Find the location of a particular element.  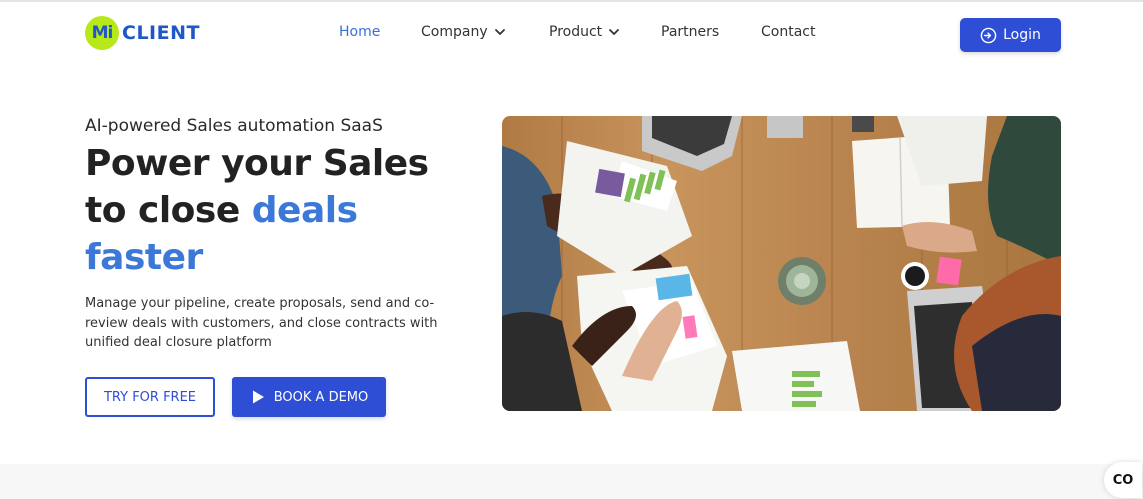

nav-label: Product is located at coordinates (576, 32).